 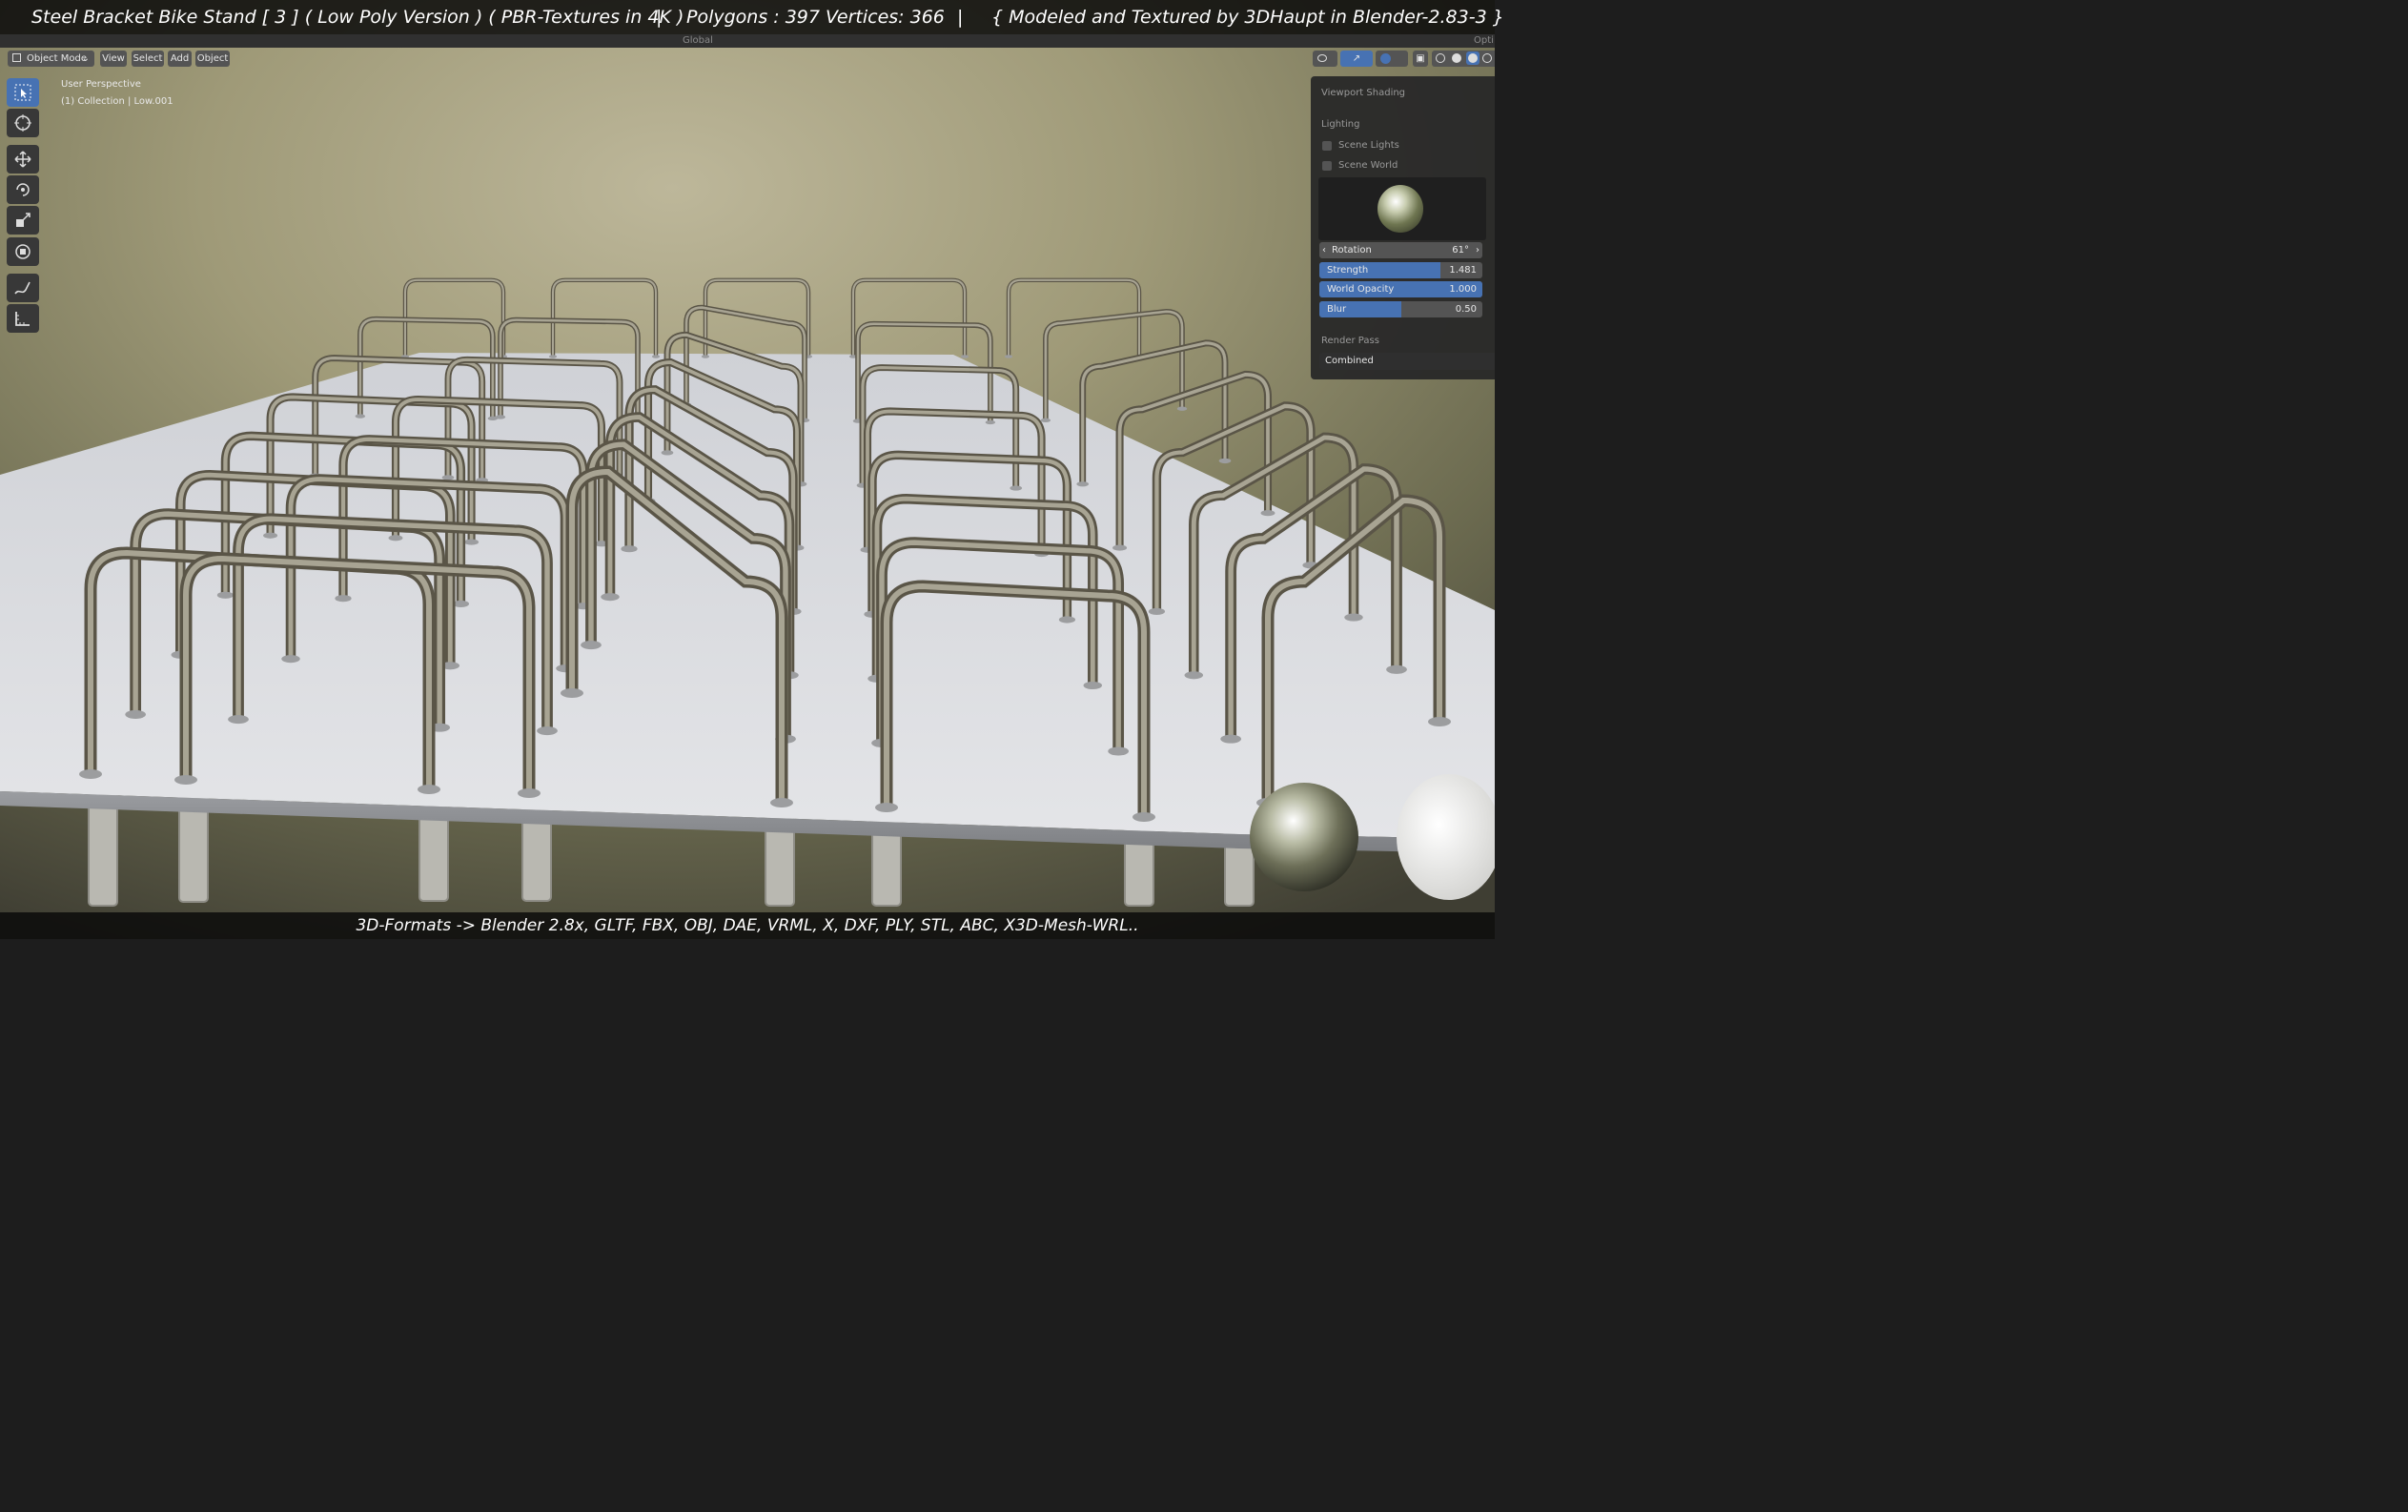 What do you see at coordinates (1324, 250) in the screenshot?
I see `chevron-left-icon: ‹` at bounding box center [1324, 250].